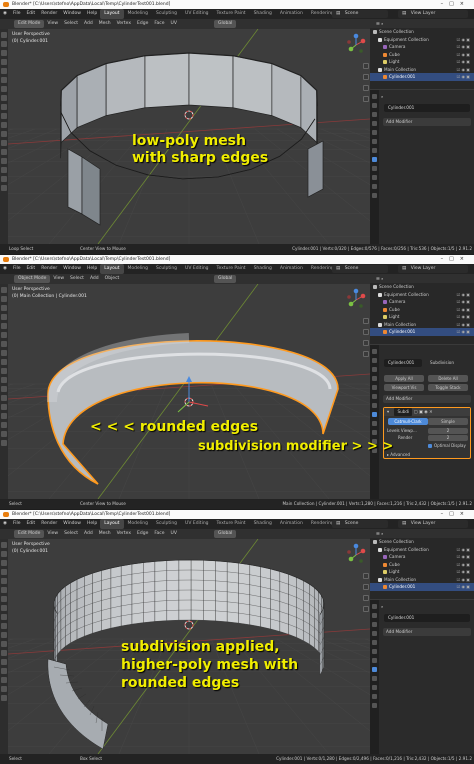  Describe the element at coordinates (448, 431) in the screenshot. I see `levels-viewport-field: 2` at that location.